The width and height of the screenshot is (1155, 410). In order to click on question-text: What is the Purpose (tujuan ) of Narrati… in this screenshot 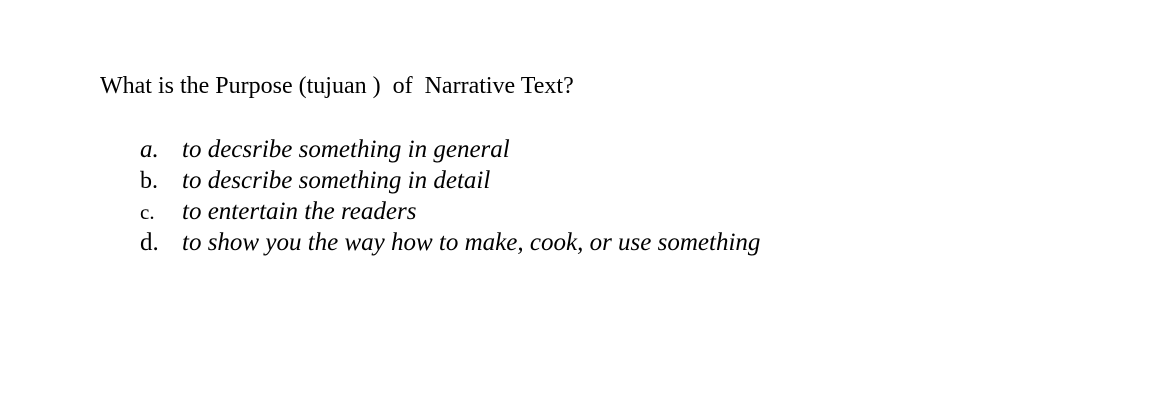, I will do `click(337, 86)`.